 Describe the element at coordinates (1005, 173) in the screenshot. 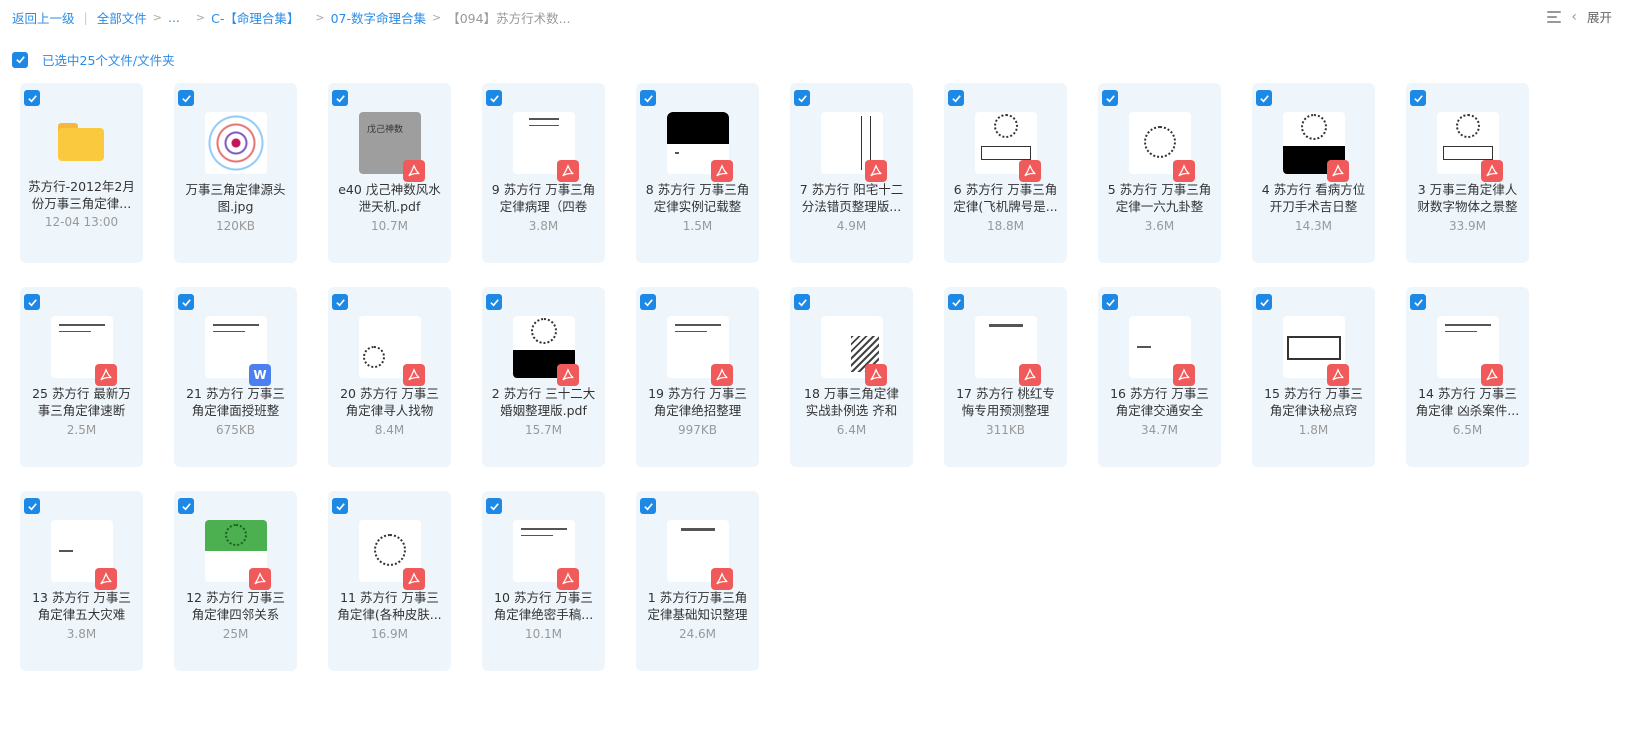

I see `file-tile: 6 苏方行 万事三角定律(飞机牌号是... 18.8M` at that location.